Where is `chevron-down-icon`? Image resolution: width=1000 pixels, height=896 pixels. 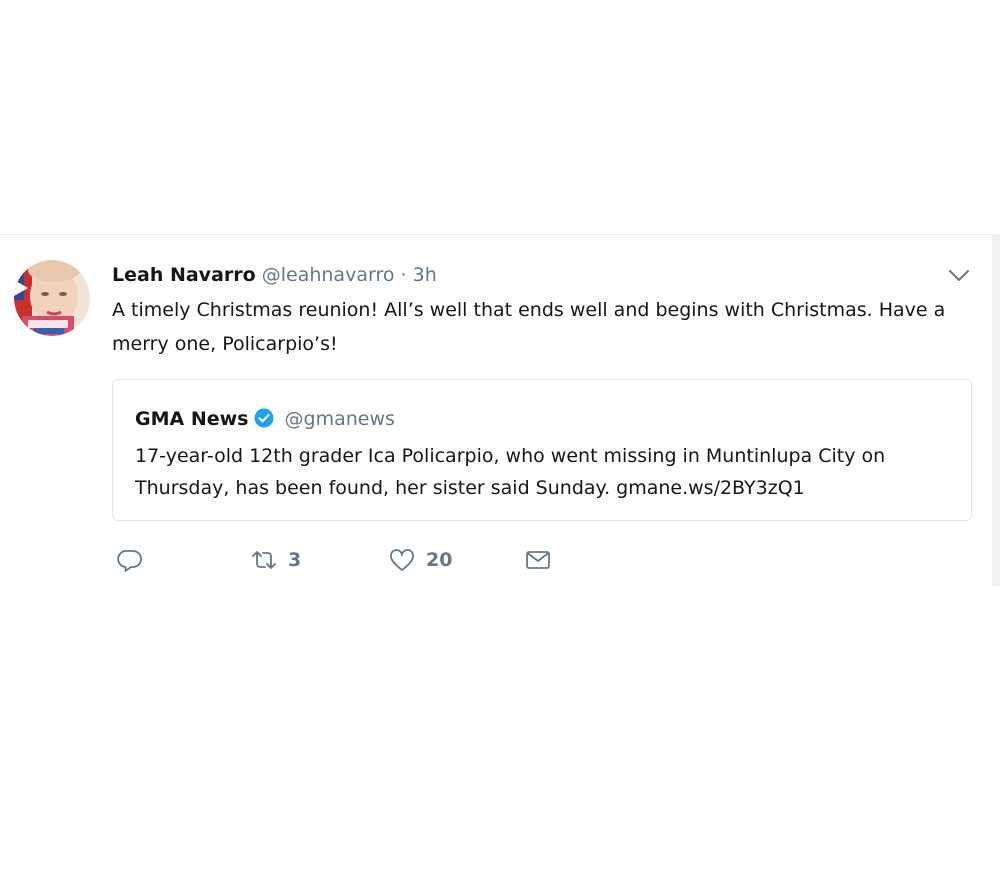 chevron-down-icon is located at coordinates (959, 275).